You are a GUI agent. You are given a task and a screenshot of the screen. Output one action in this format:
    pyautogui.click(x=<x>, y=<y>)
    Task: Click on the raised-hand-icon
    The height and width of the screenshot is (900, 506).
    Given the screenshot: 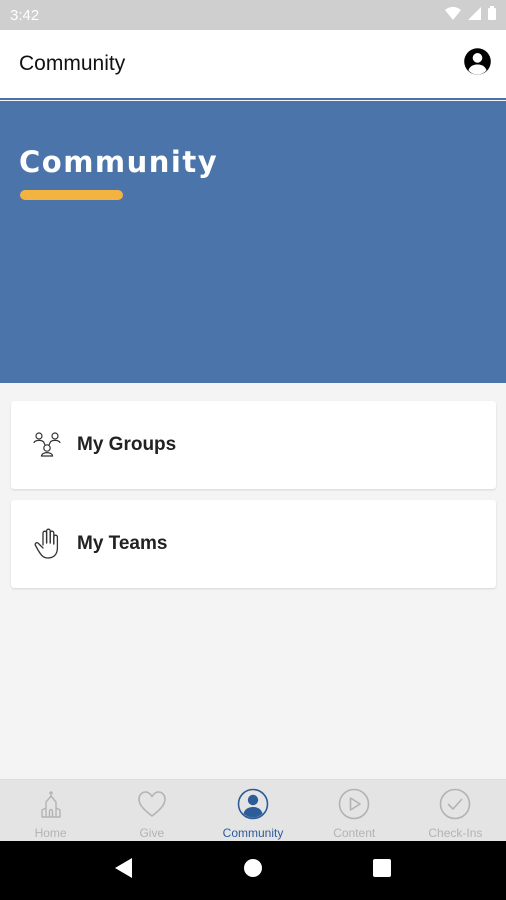 What is the action you would take?
    pyautogui.click(x=47, y=544)
    